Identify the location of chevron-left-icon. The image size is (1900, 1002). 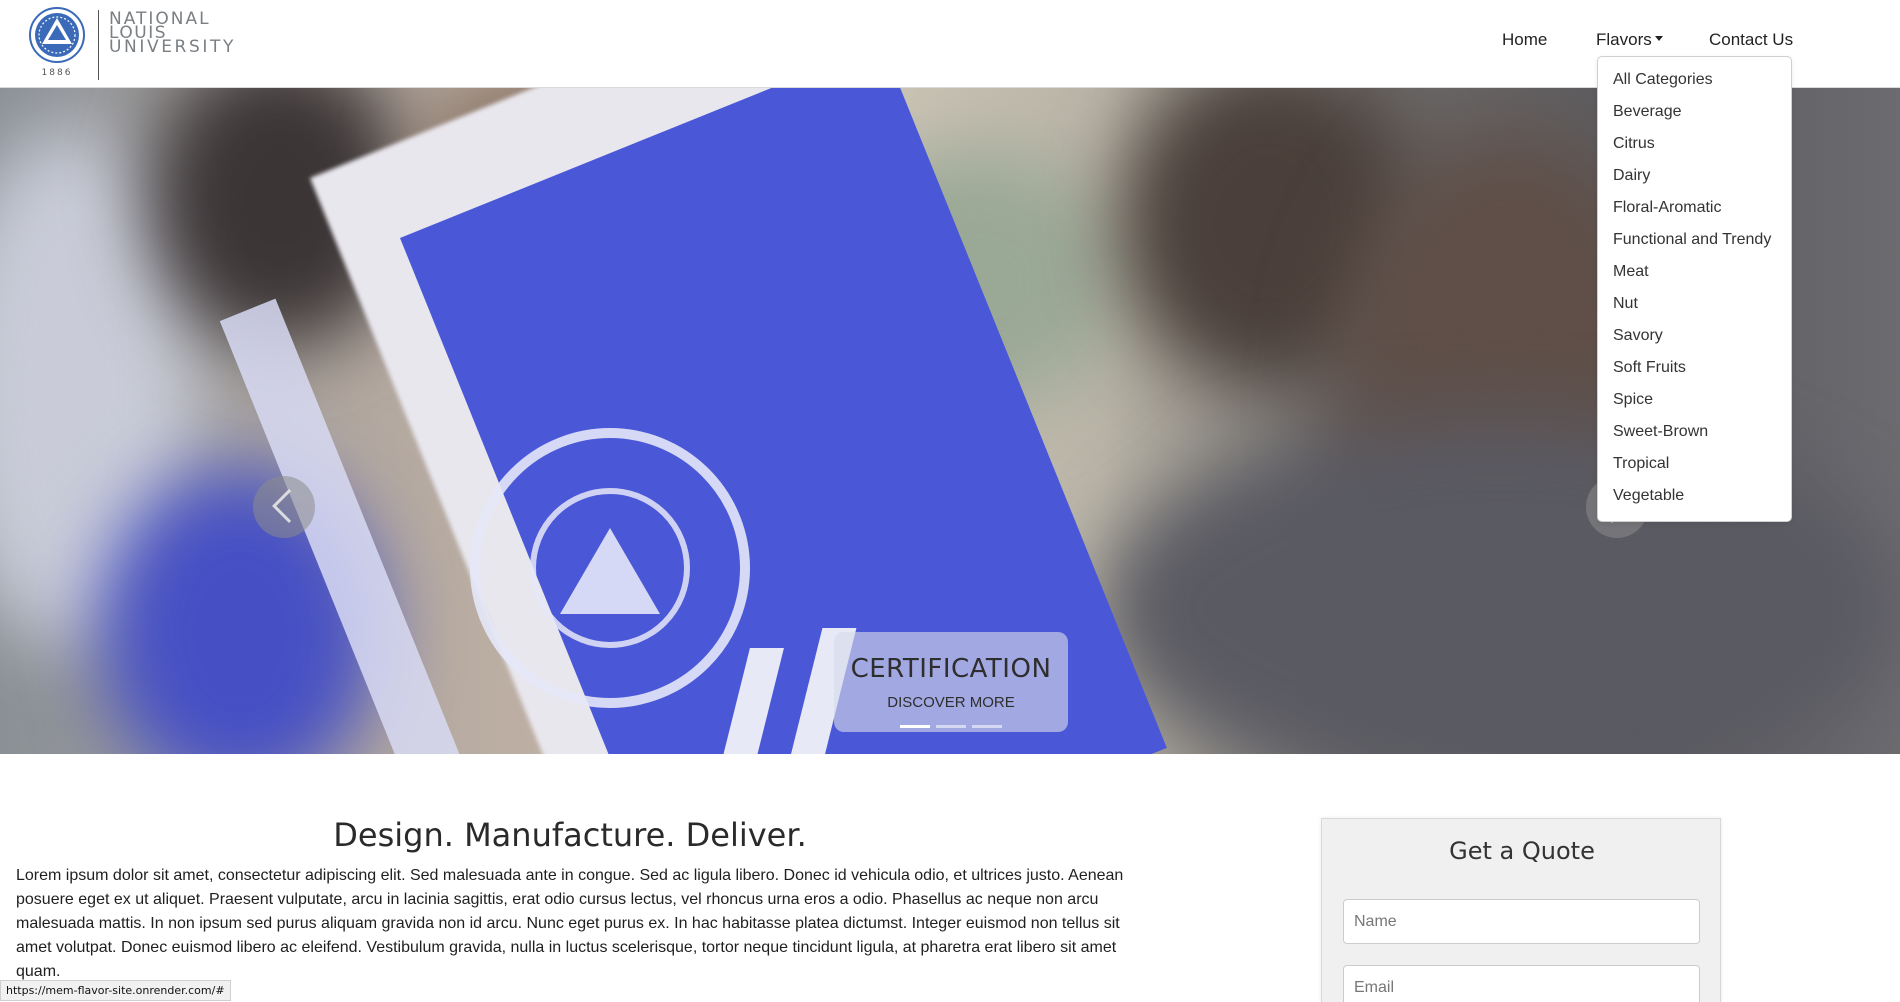
(289, 506).